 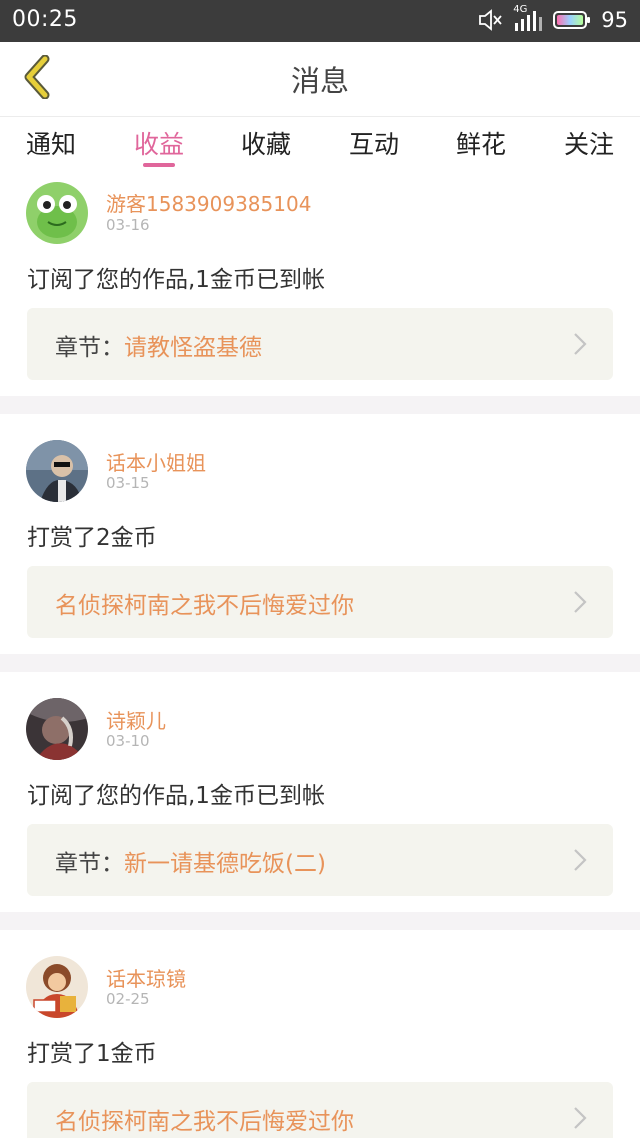 I want to click on status-time: 00:25, so click(x=45, y=19).